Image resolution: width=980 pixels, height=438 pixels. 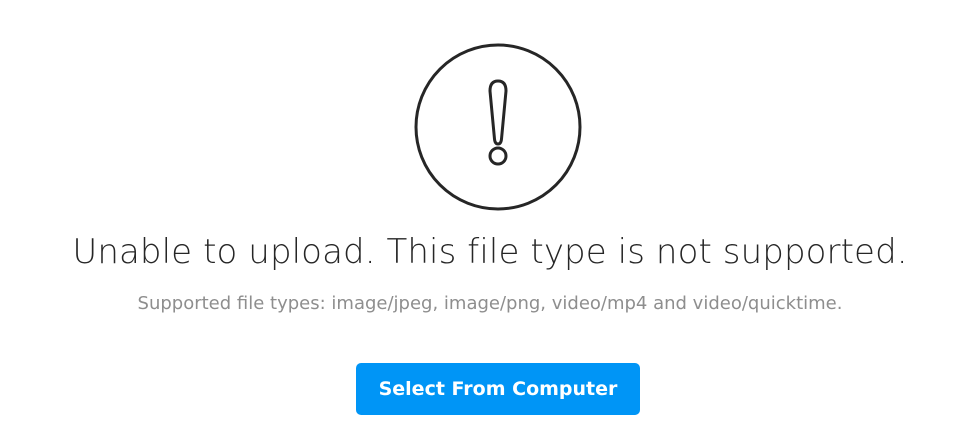 What do you see at coordinates (498, 127) in the screenshot?
I see `exclamation-circle-icon` at bounding box center [498, 127].